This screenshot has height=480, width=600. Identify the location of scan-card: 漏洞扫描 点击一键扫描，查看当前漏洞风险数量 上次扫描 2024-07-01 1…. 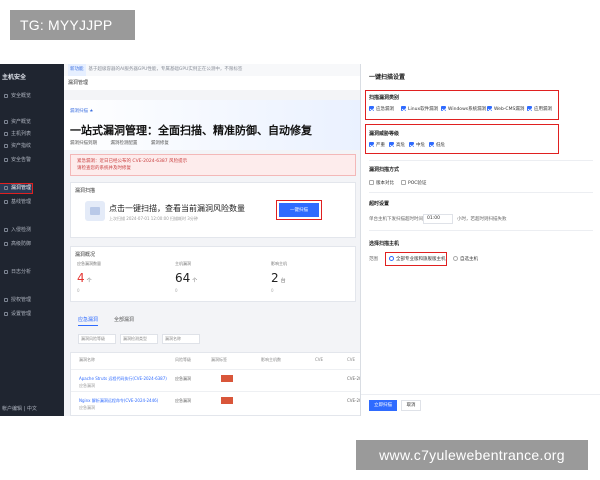
(213, 210).